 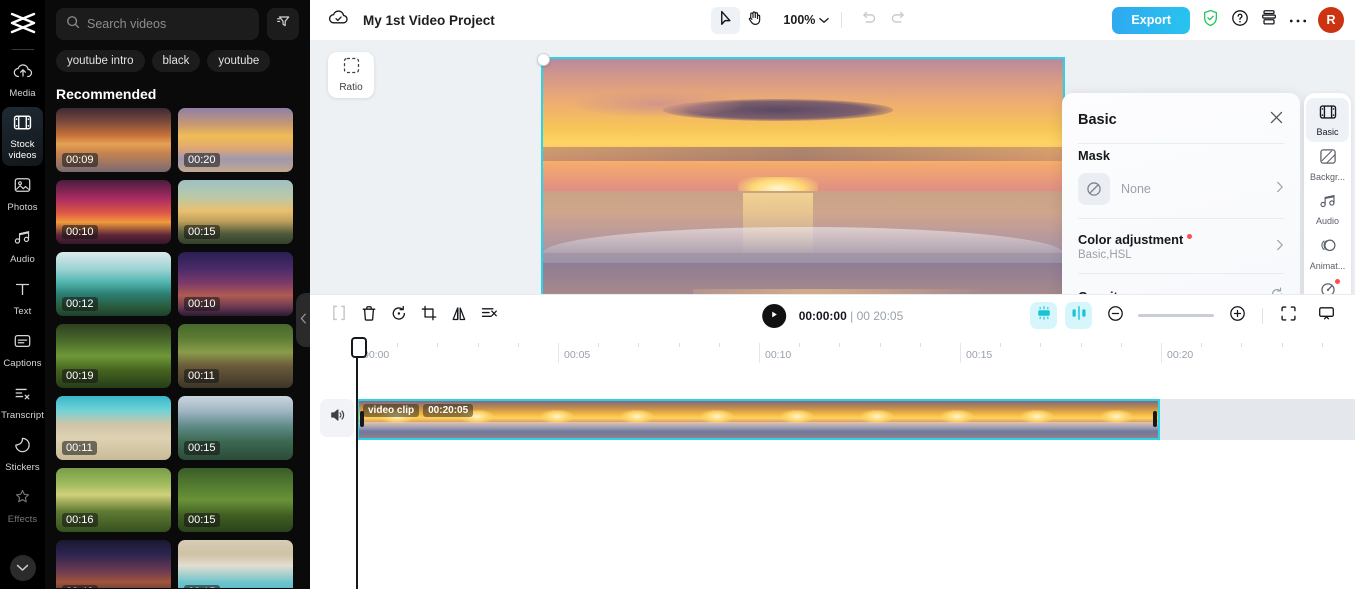 What do you see at coordinates (1337, 281) in the screenshot?
I see `speed-badge-dot` at bounding box center [1337, 281].